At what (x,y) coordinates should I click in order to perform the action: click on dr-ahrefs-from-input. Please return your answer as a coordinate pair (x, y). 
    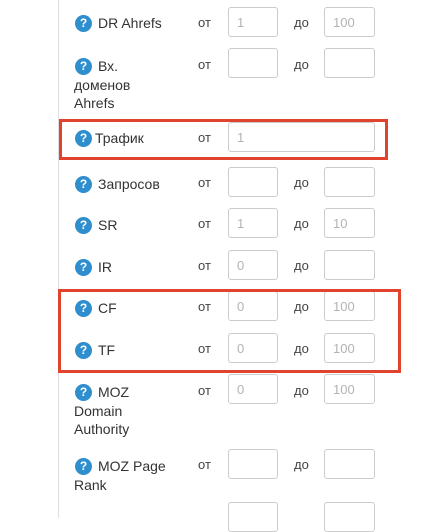
    Looking at the image, I should click on (253, 22).